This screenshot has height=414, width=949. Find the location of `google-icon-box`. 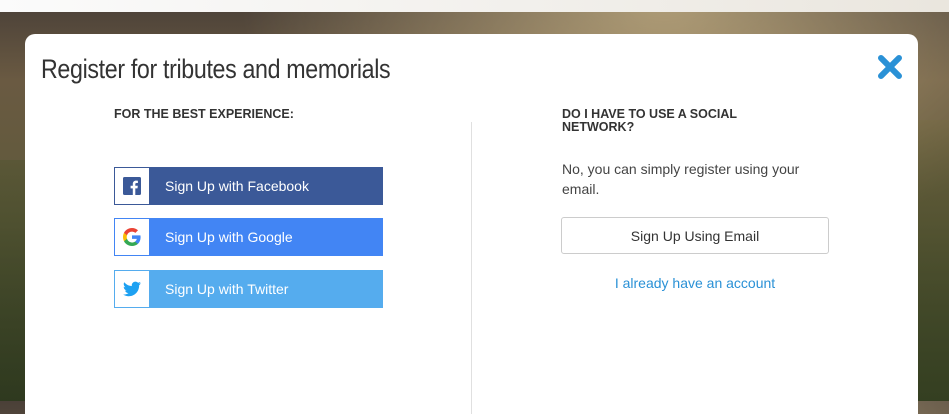

google-icon-box is located at coordinates (132, 237).